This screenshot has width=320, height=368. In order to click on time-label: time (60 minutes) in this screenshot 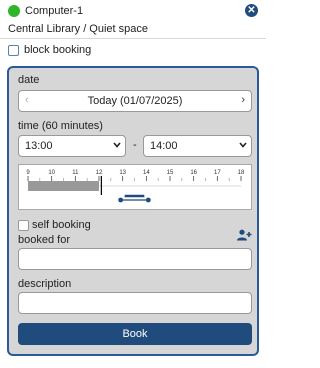, I will do `click(60, 126)`.